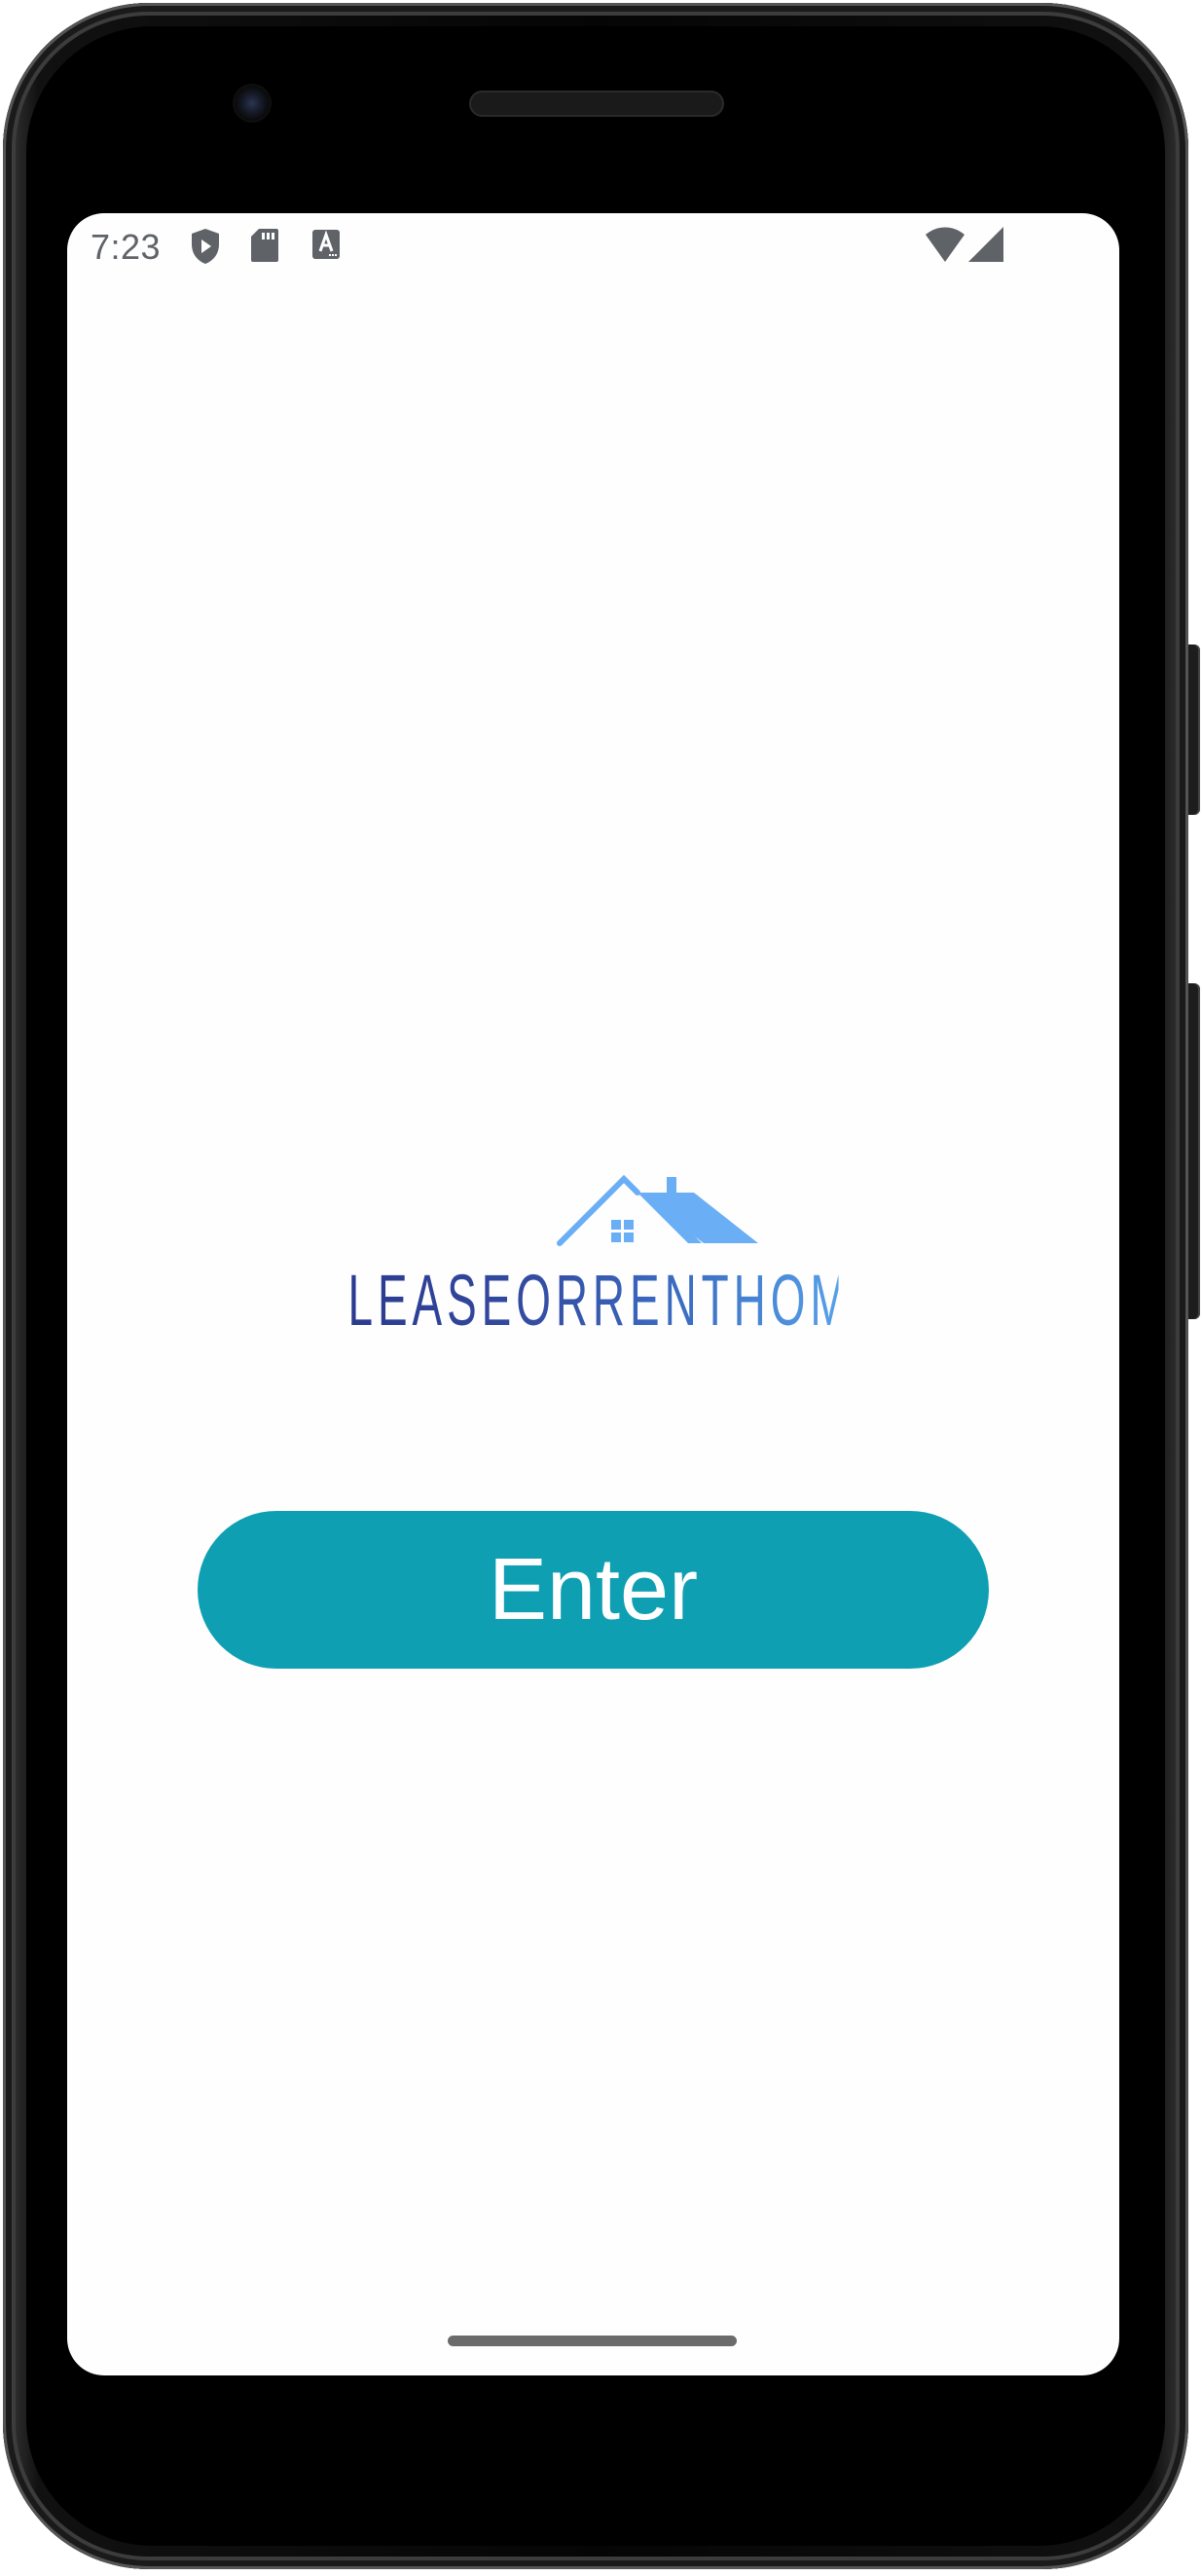 The height and width of the screenshot is (2576, 1202). What do you see at coordinates (126, 247) in the screenshot?
I see `status-time: 7:23` at bounding box center [126, 247].